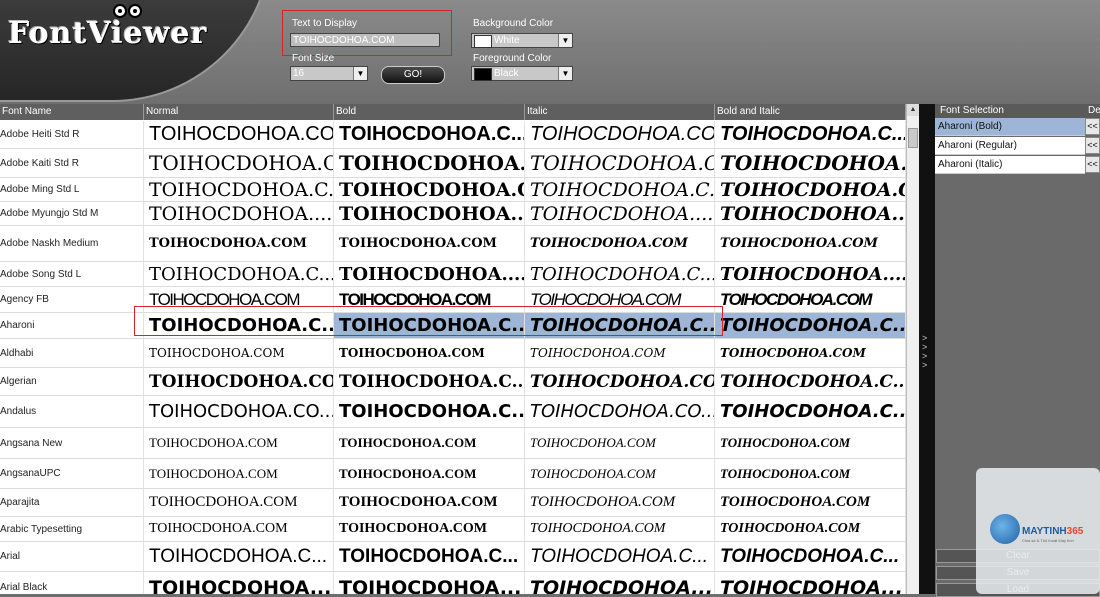  Describe the element at coordinates (620, 112) in the screenshot. I see `column-header-italic: Italic` at that location.